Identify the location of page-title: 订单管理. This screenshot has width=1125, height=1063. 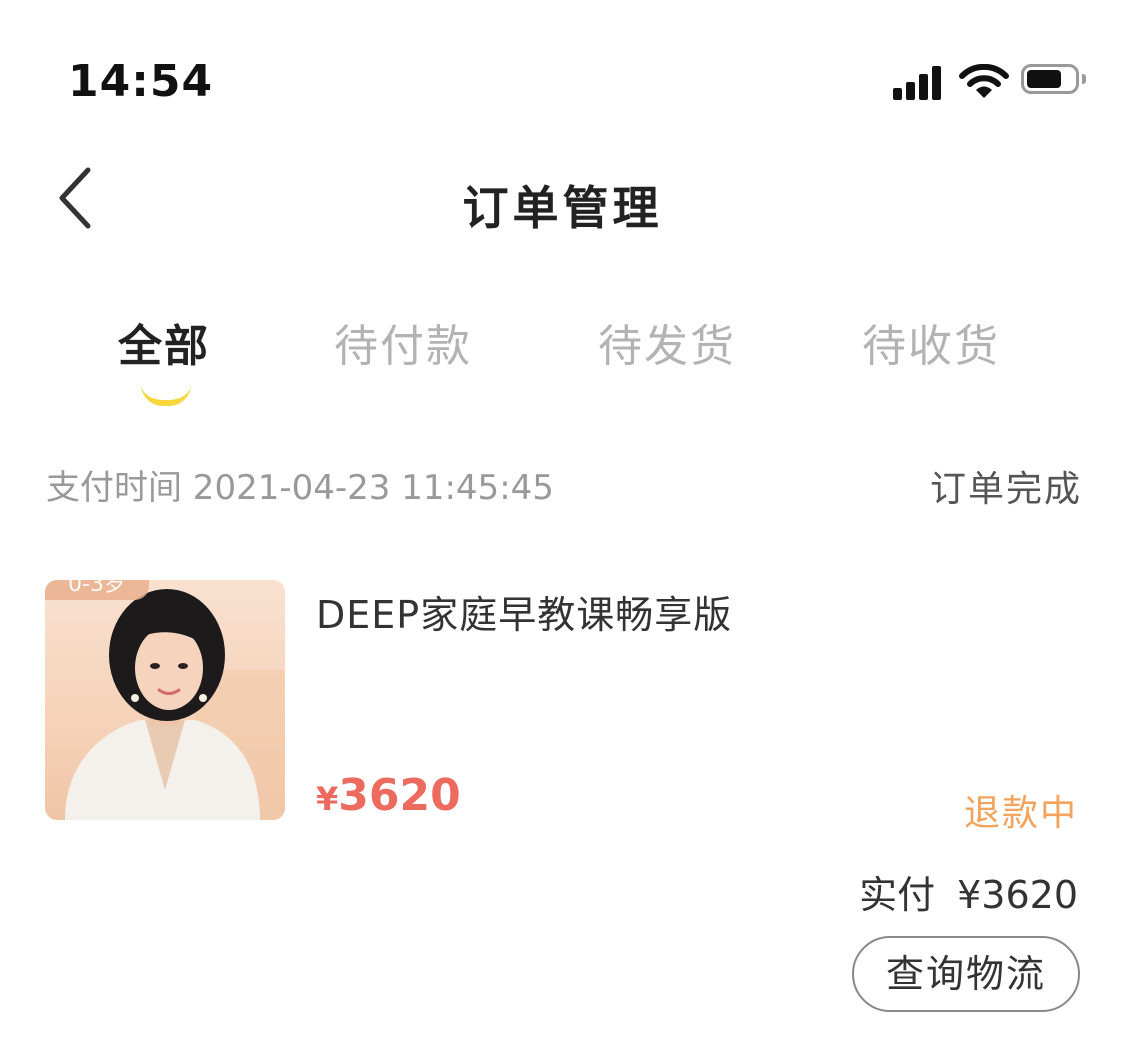
(562, 208).